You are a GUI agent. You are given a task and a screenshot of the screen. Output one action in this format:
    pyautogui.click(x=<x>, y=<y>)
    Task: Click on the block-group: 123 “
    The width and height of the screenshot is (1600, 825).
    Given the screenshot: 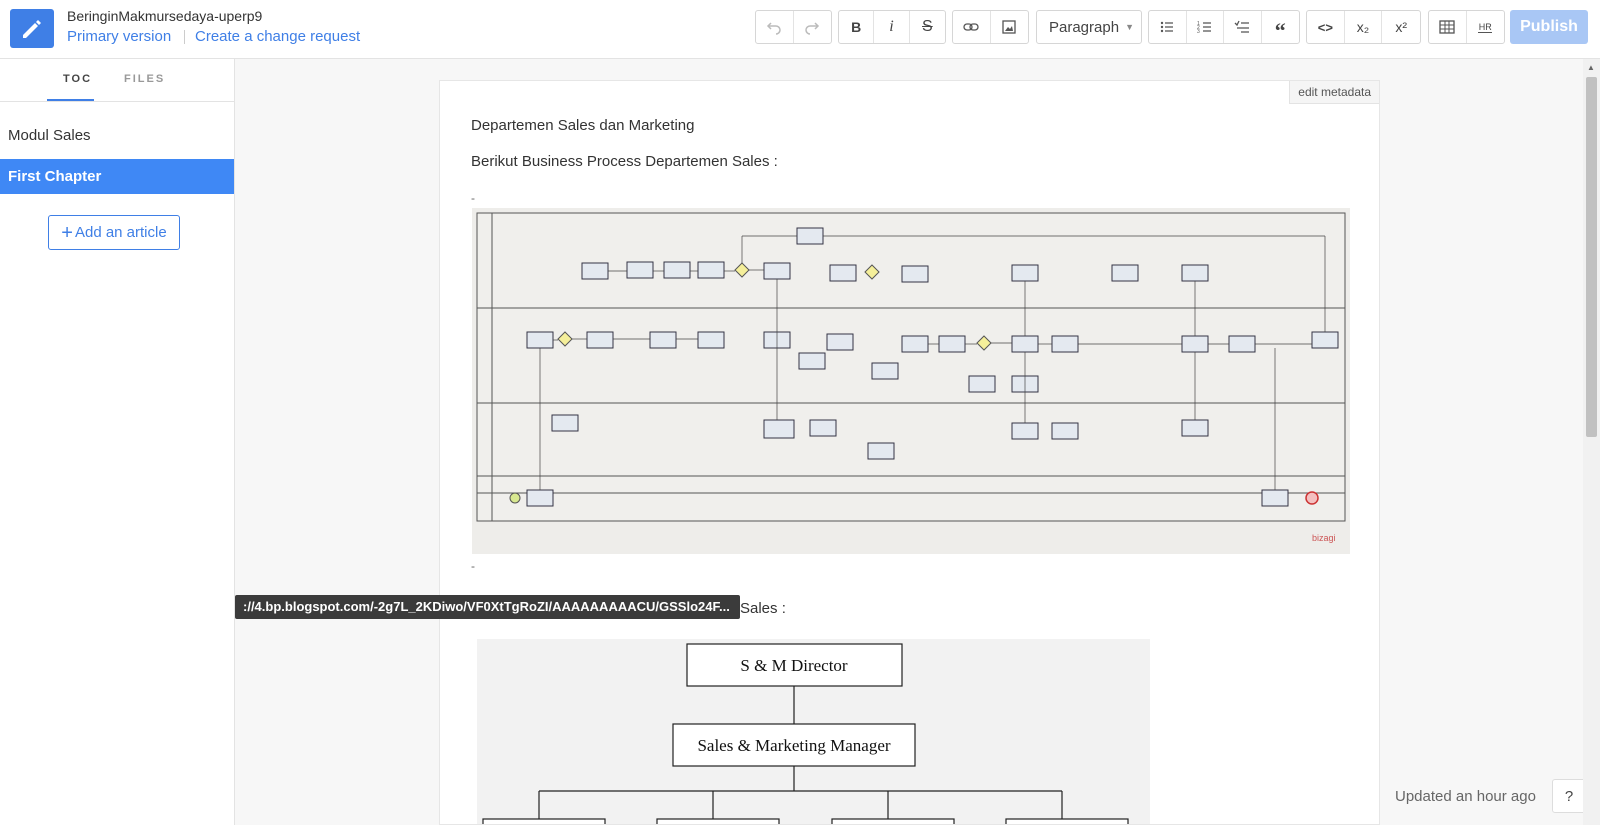 What is the action you would take?
    pyautogui.click(x=1224, y=27)
    